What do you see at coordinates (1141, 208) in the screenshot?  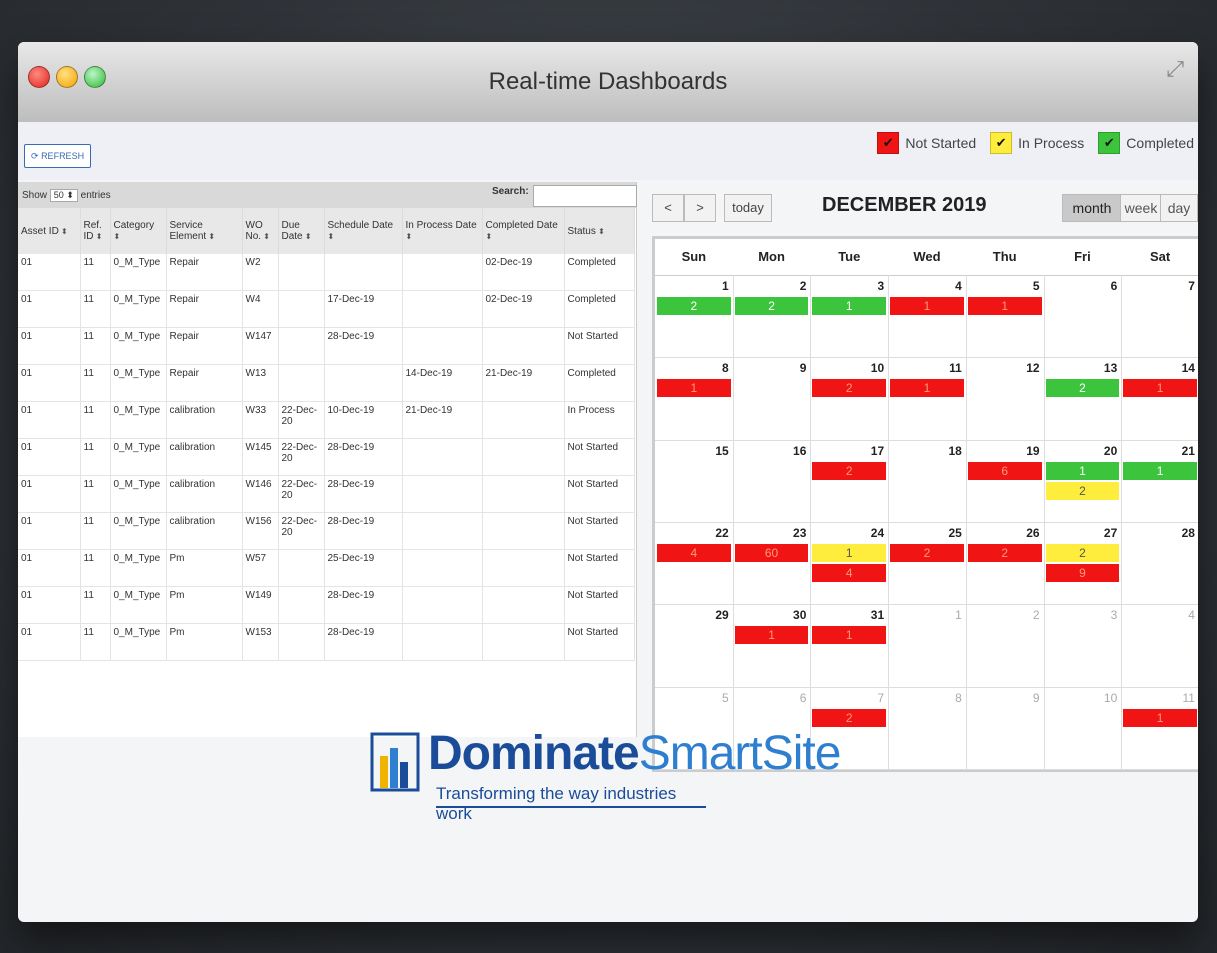 I see `view-week-button: week` at bounding box center [1141, 208].